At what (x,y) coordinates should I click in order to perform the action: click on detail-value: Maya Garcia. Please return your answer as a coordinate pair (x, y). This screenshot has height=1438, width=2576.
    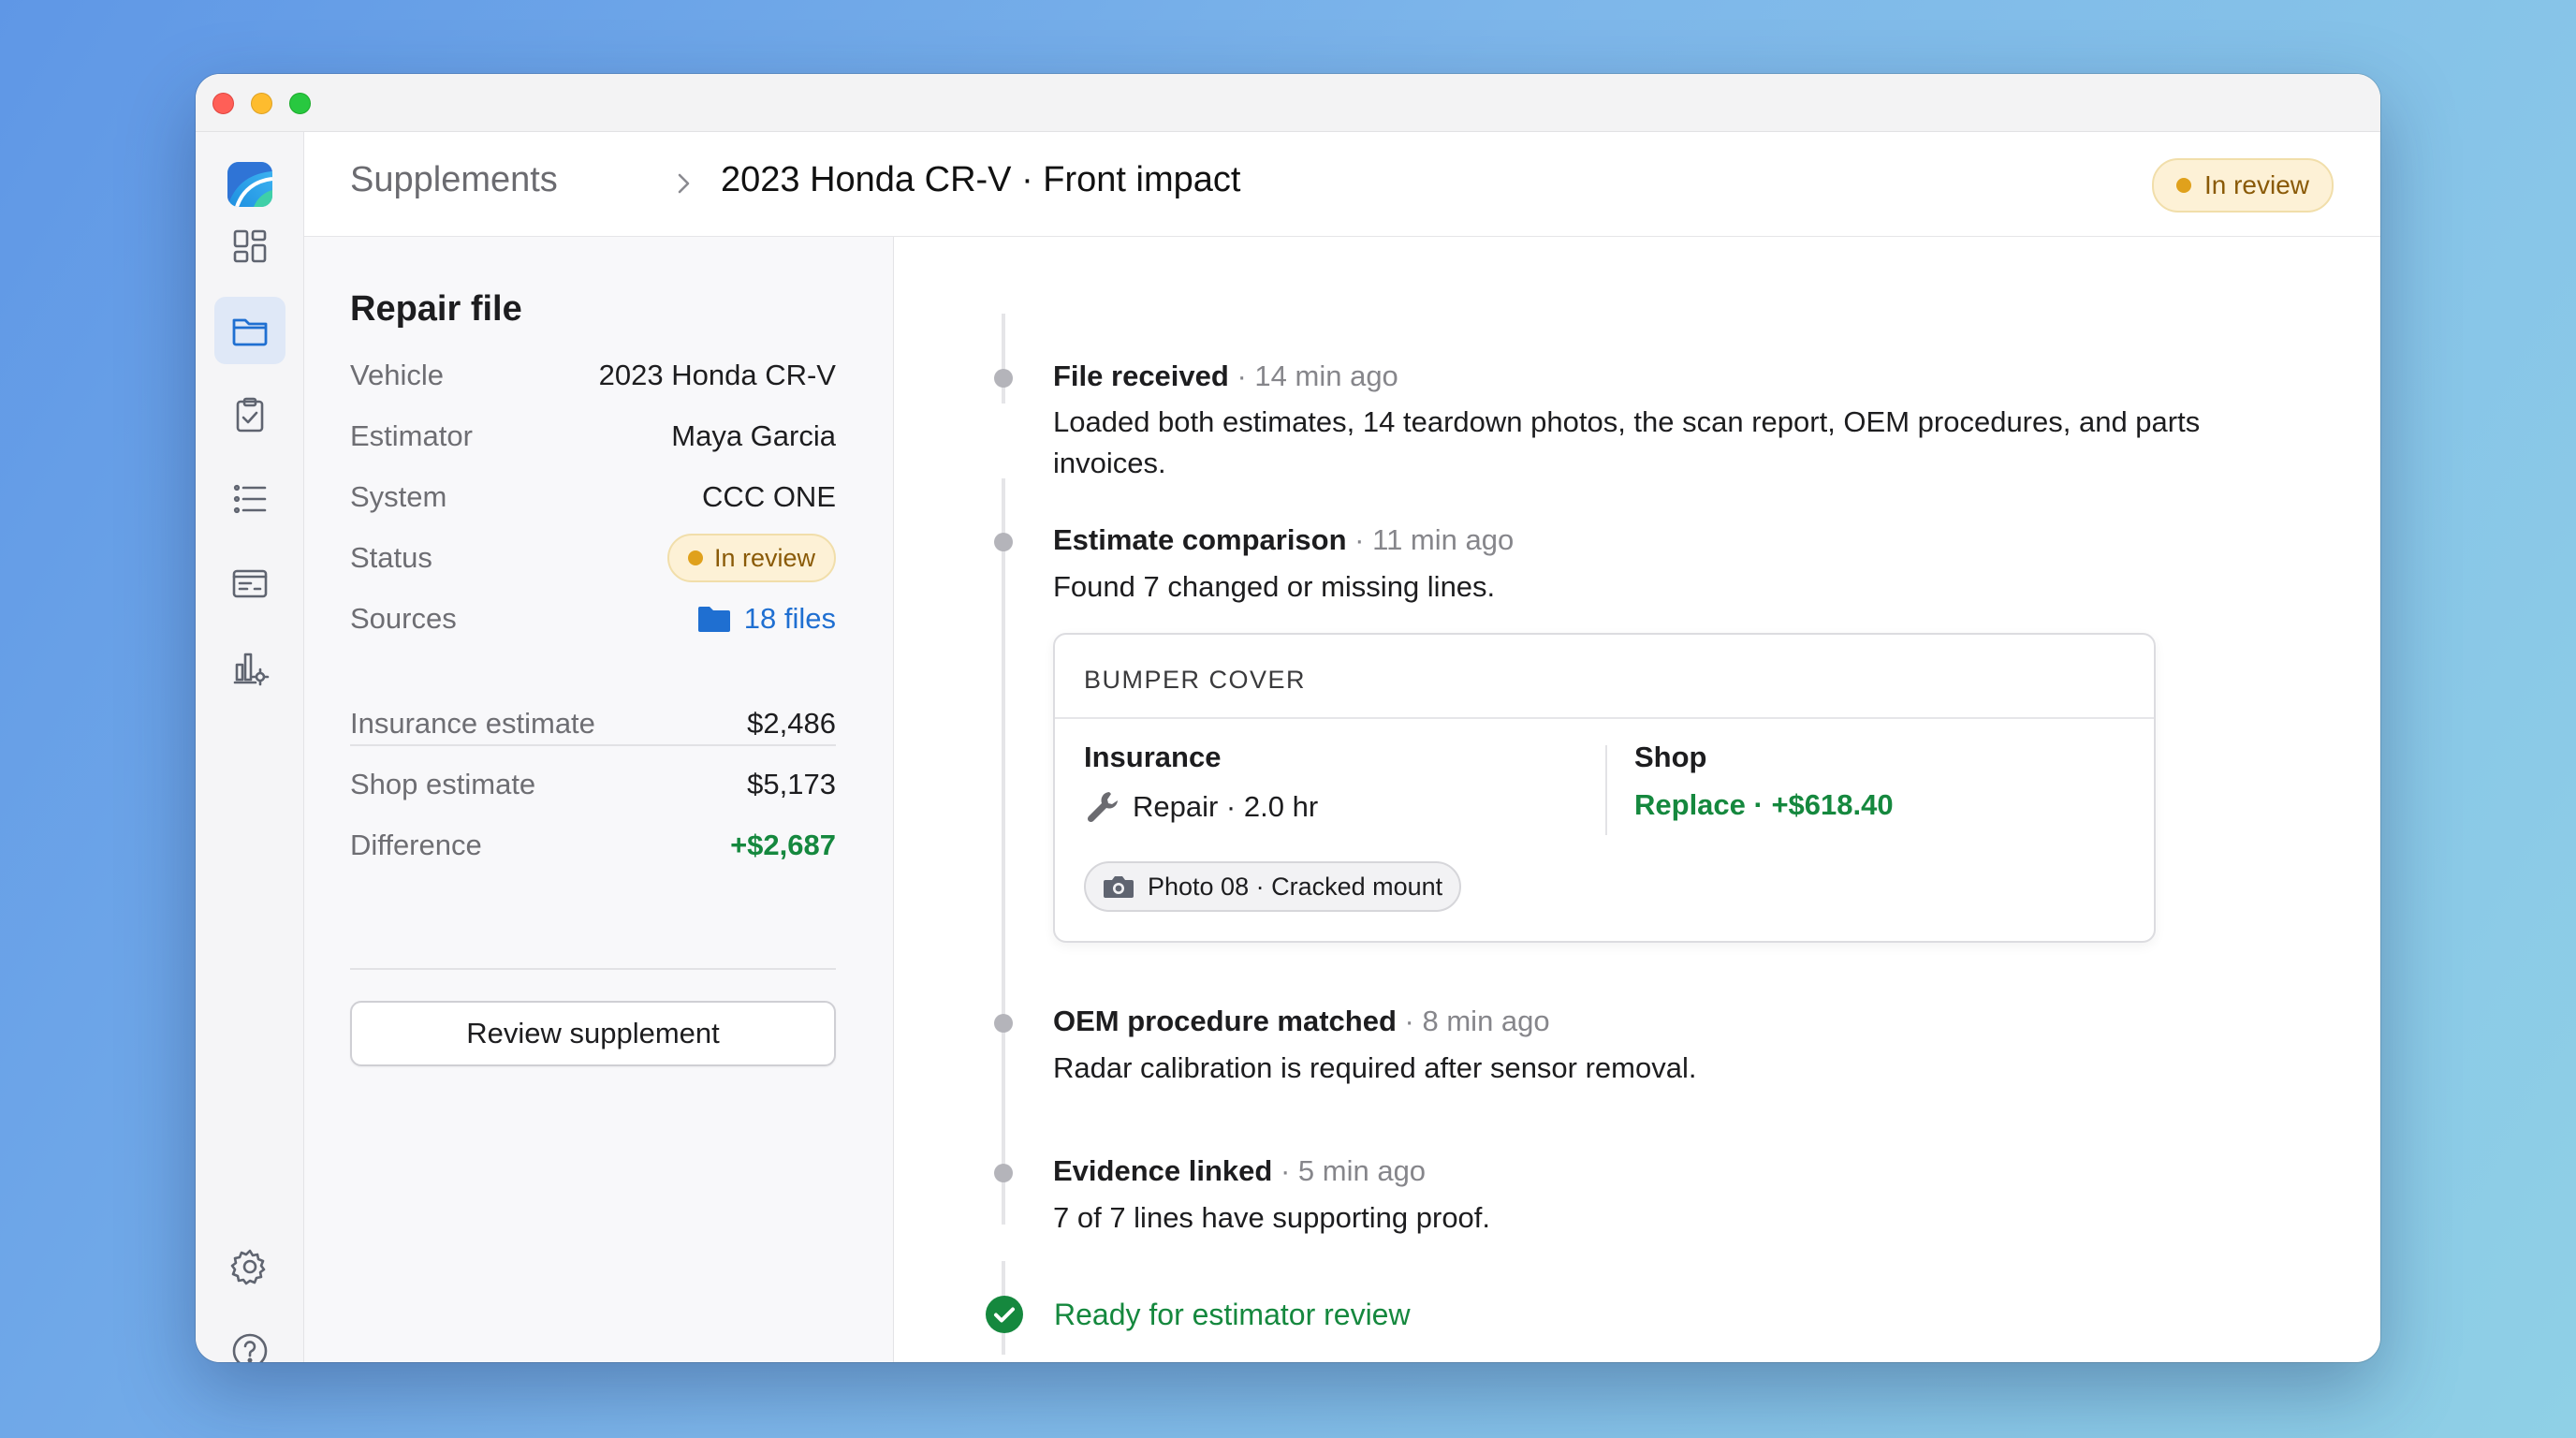
    Looking at the image, I should click on (753, 435).